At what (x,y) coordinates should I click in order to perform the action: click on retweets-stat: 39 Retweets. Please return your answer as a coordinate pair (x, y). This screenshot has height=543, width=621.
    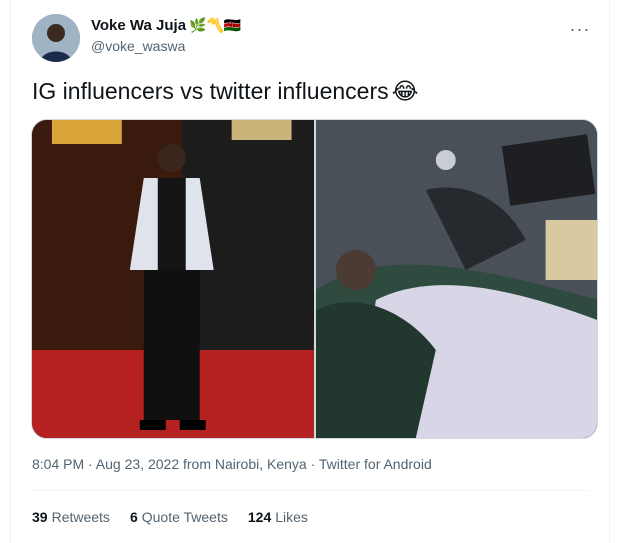
    Looking at the image, I should click on (71, 517).